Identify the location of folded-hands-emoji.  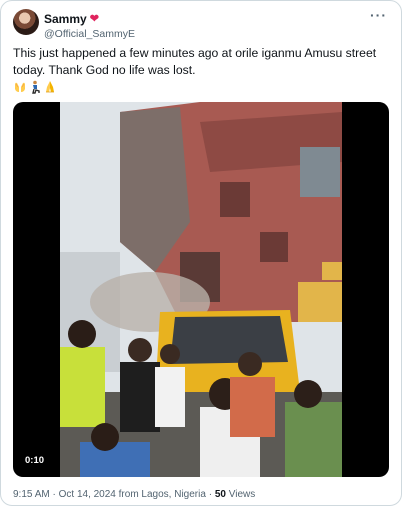
(50, 87).